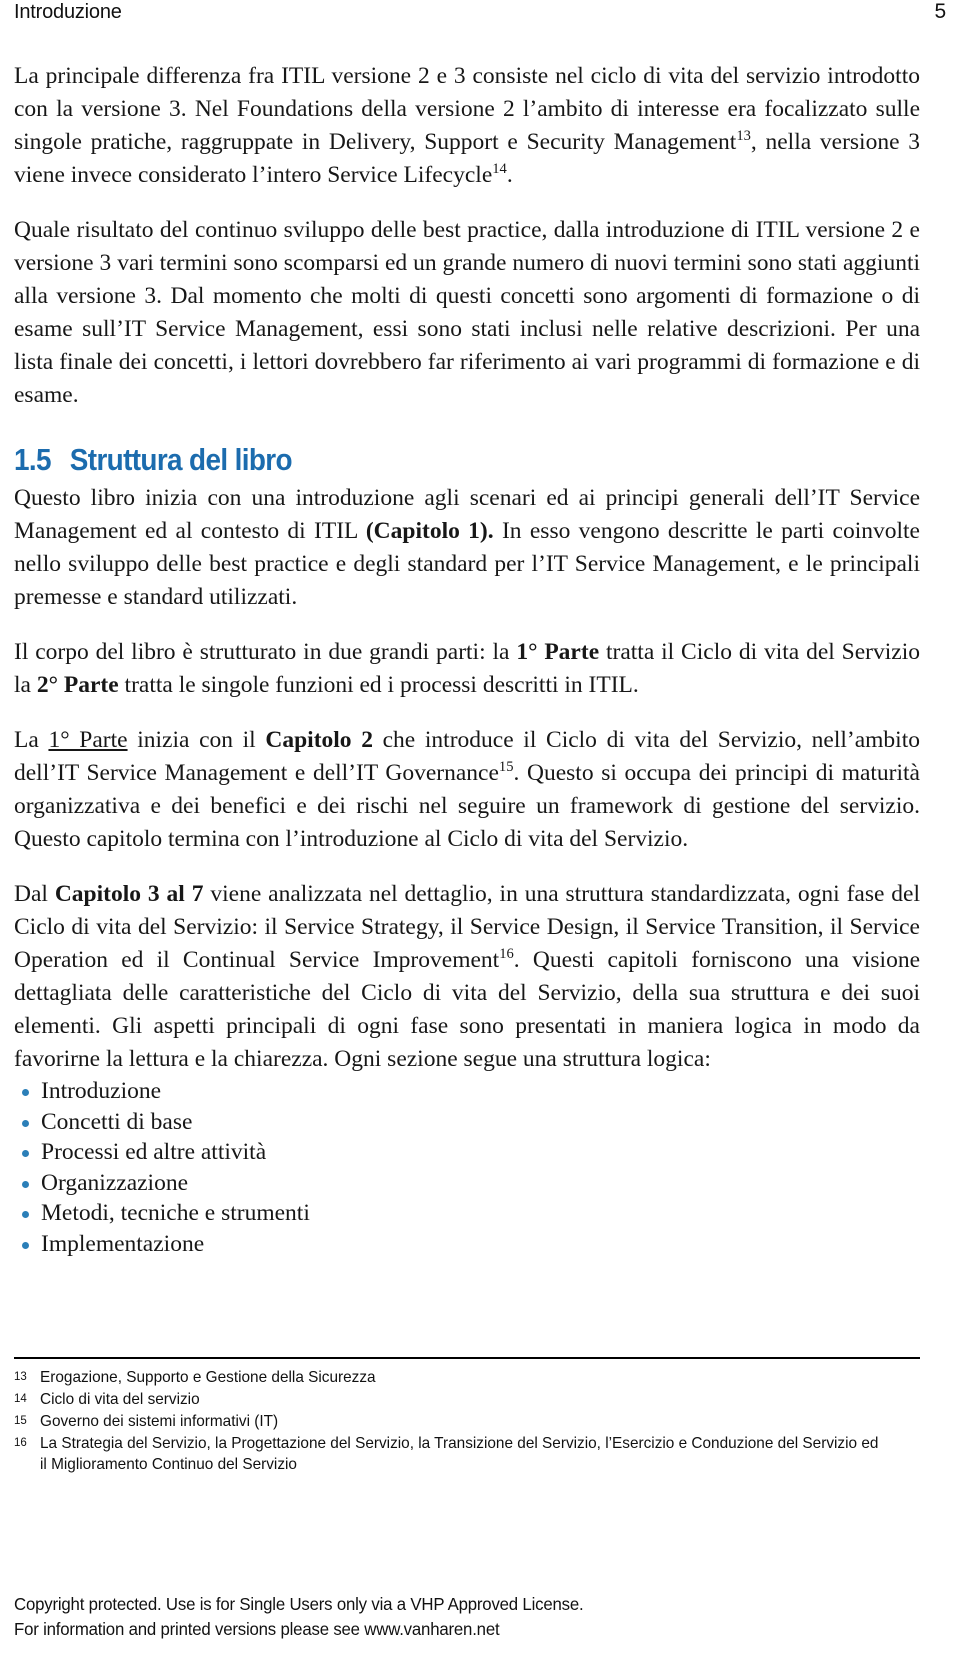  What do you see at coordinates (120, 1399) in the screenshot?
I see `footnote-text: Ciclo di vita del servizio` at bounding box center [120, 1399].